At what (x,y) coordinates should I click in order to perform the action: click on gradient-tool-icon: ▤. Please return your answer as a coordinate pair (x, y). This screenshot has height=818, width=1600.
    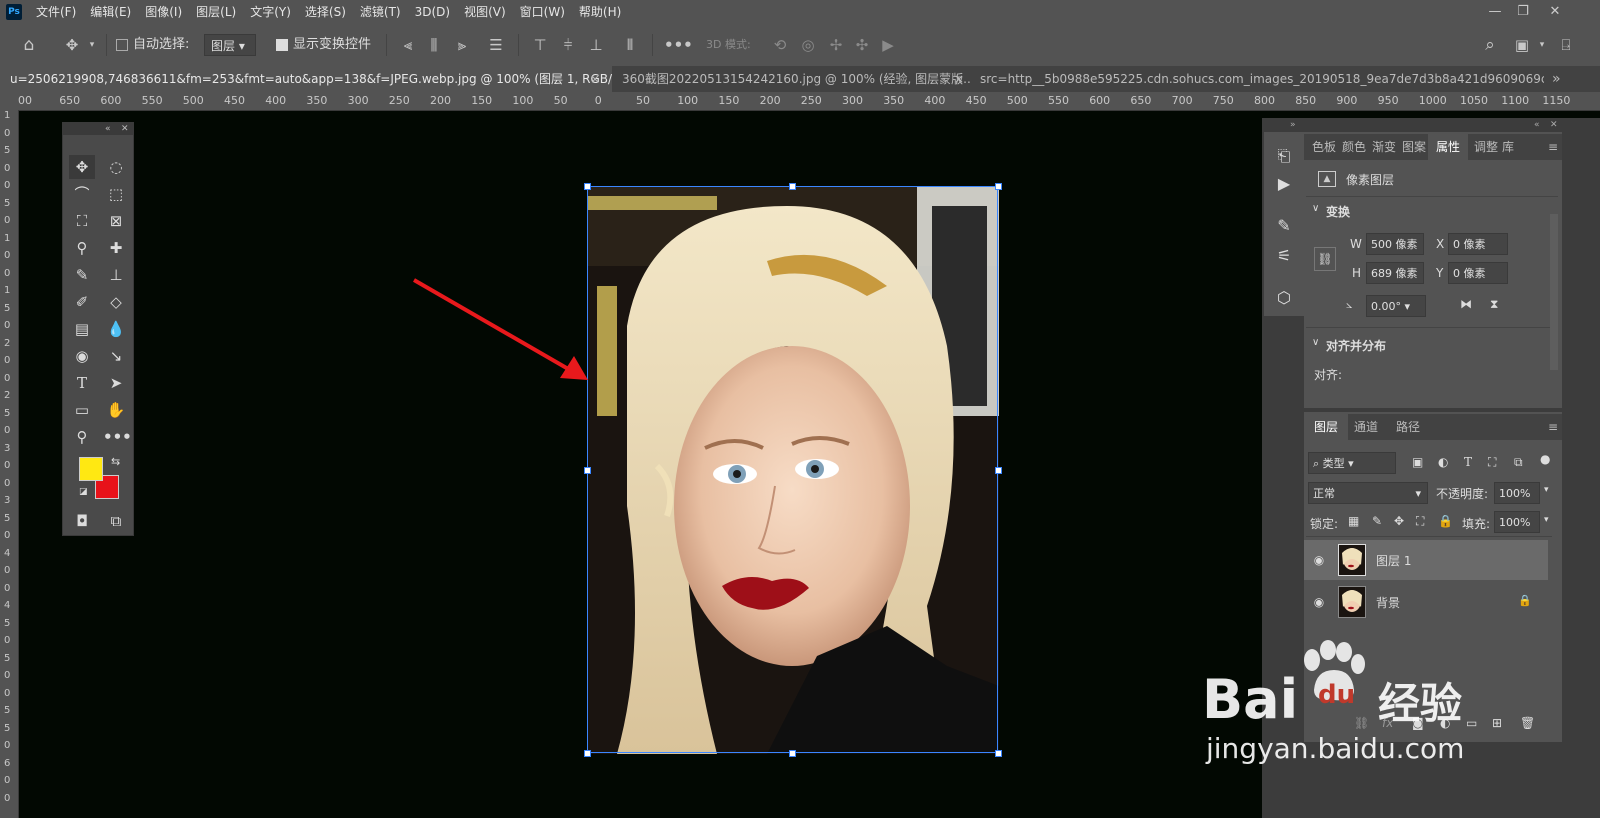
    Looking at the image, I should click on (82, 329).